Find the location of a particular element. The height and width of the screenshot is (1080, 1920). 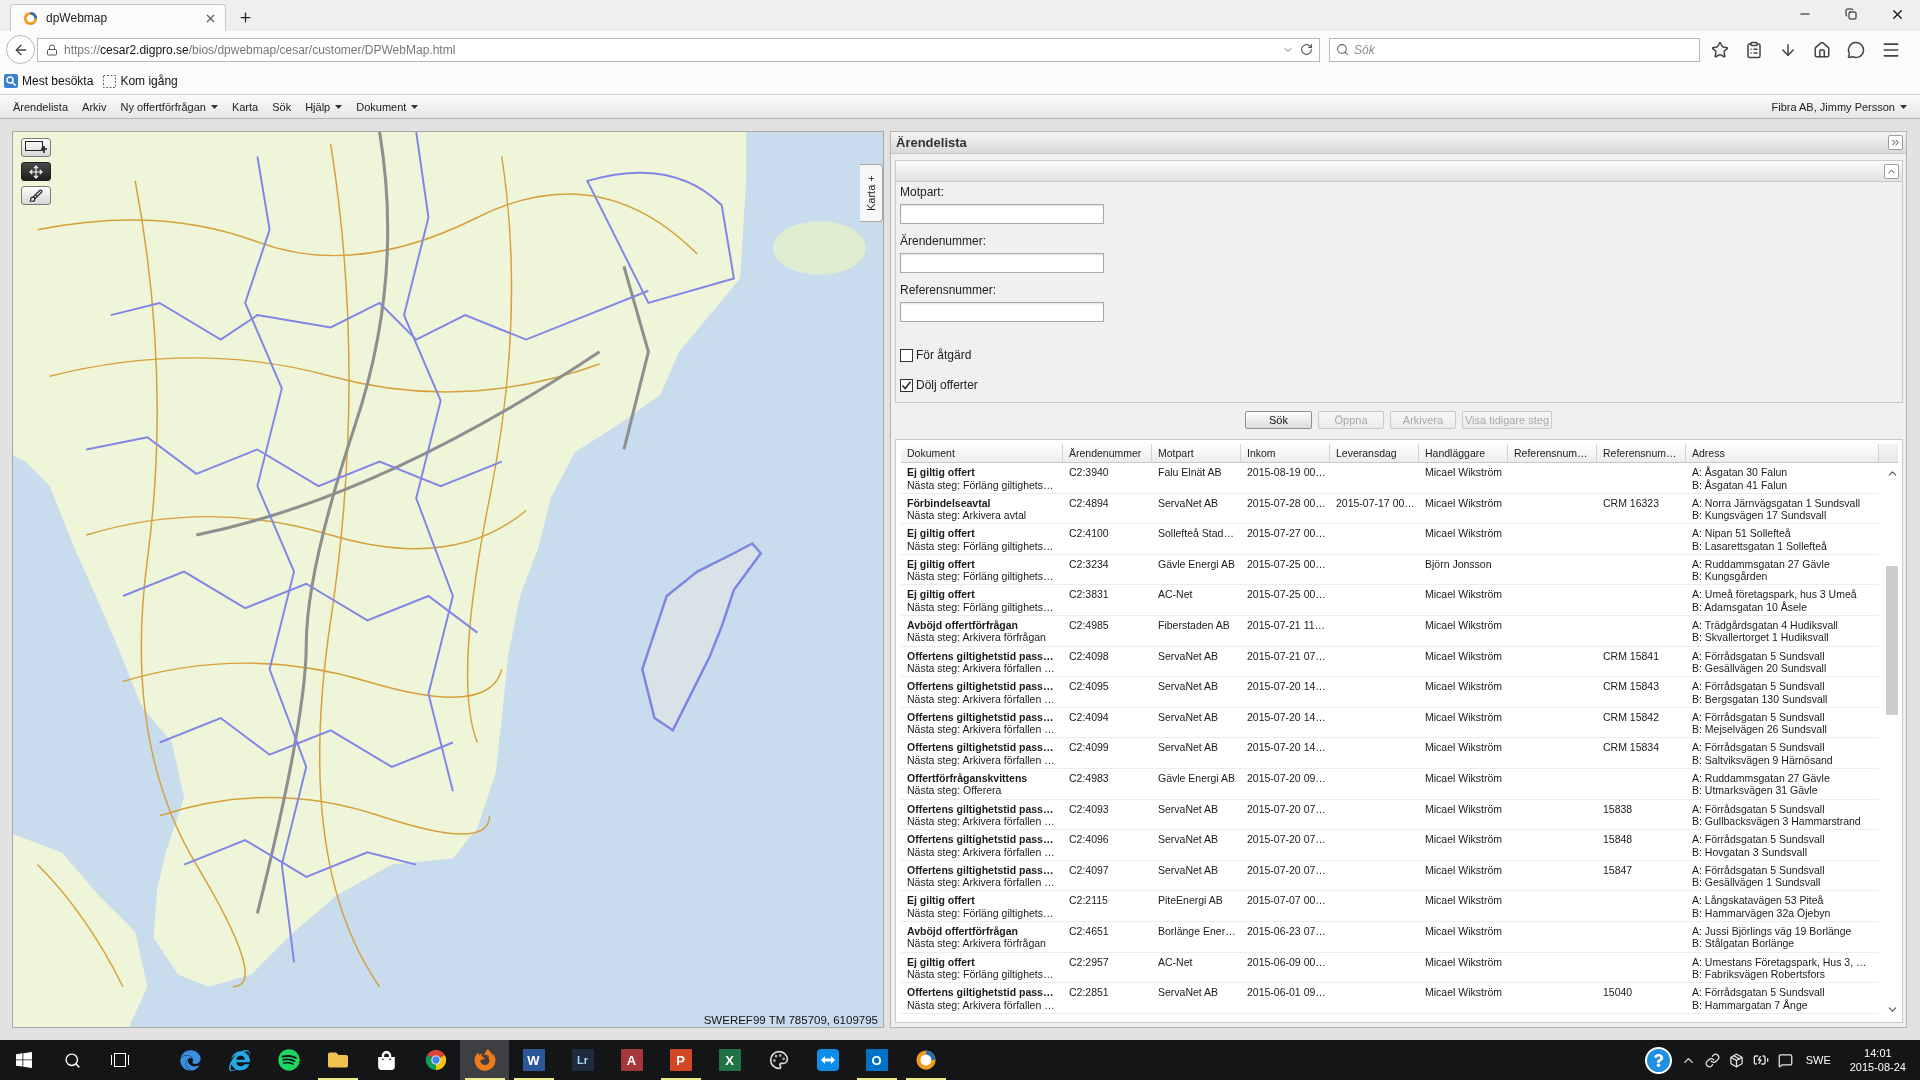

message-icon is located at coordinates (1785, 1060).